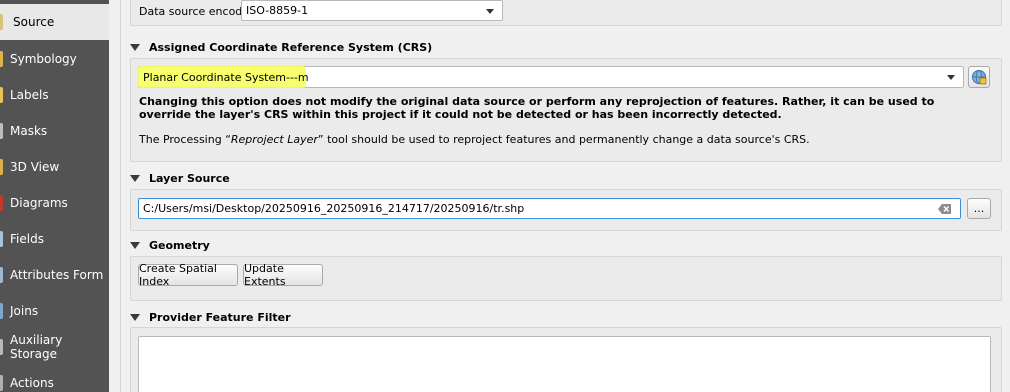 The width and height of the screenshot is (1010, 392). I want to click on auxiliary-storage-icon, so click(1, 347).